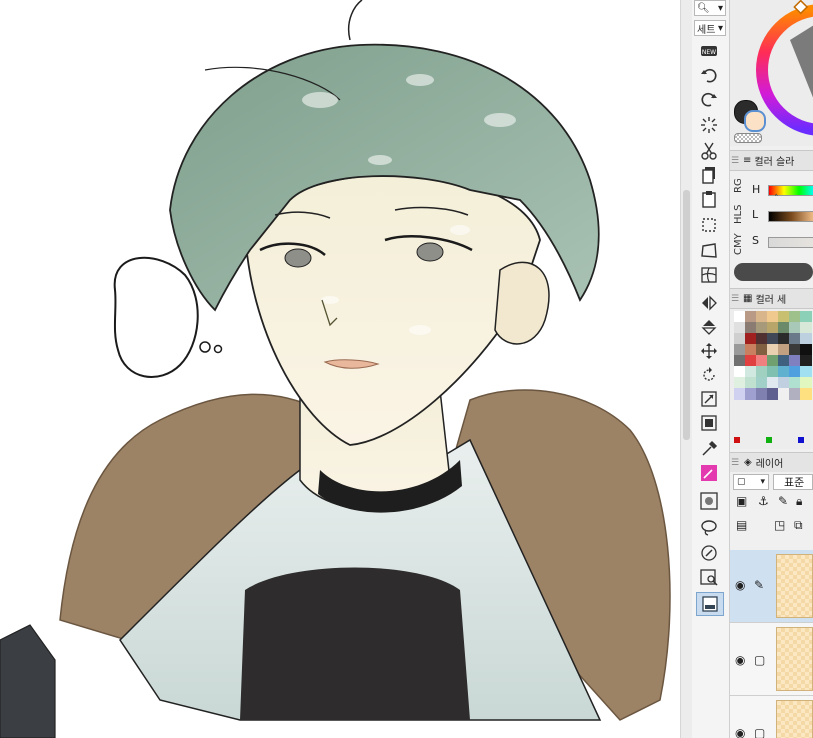 The image size is (813, 738). I want to click on color-set-panel-header: ☰ ▦ 컬러 세, so click(771, 298).